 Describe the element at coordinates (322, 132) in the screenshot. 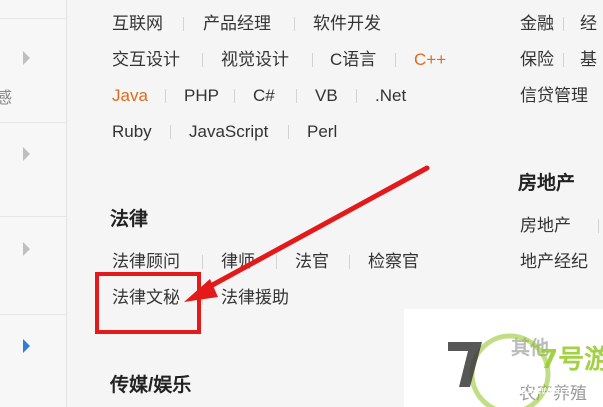

I see `link-perl: Perl` at that location.